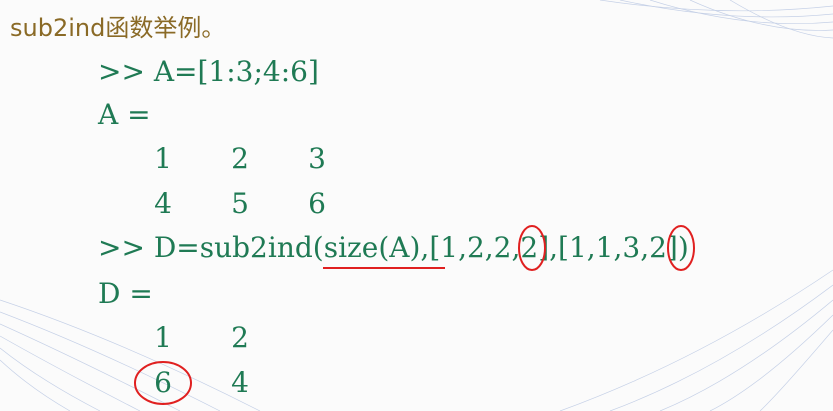 The width and height of the screenshot is (833, 411). What do you see at coordinates (125, 293) in the screenshot?
I see `variable-d-label: D =` at bounding box center [125, 293].